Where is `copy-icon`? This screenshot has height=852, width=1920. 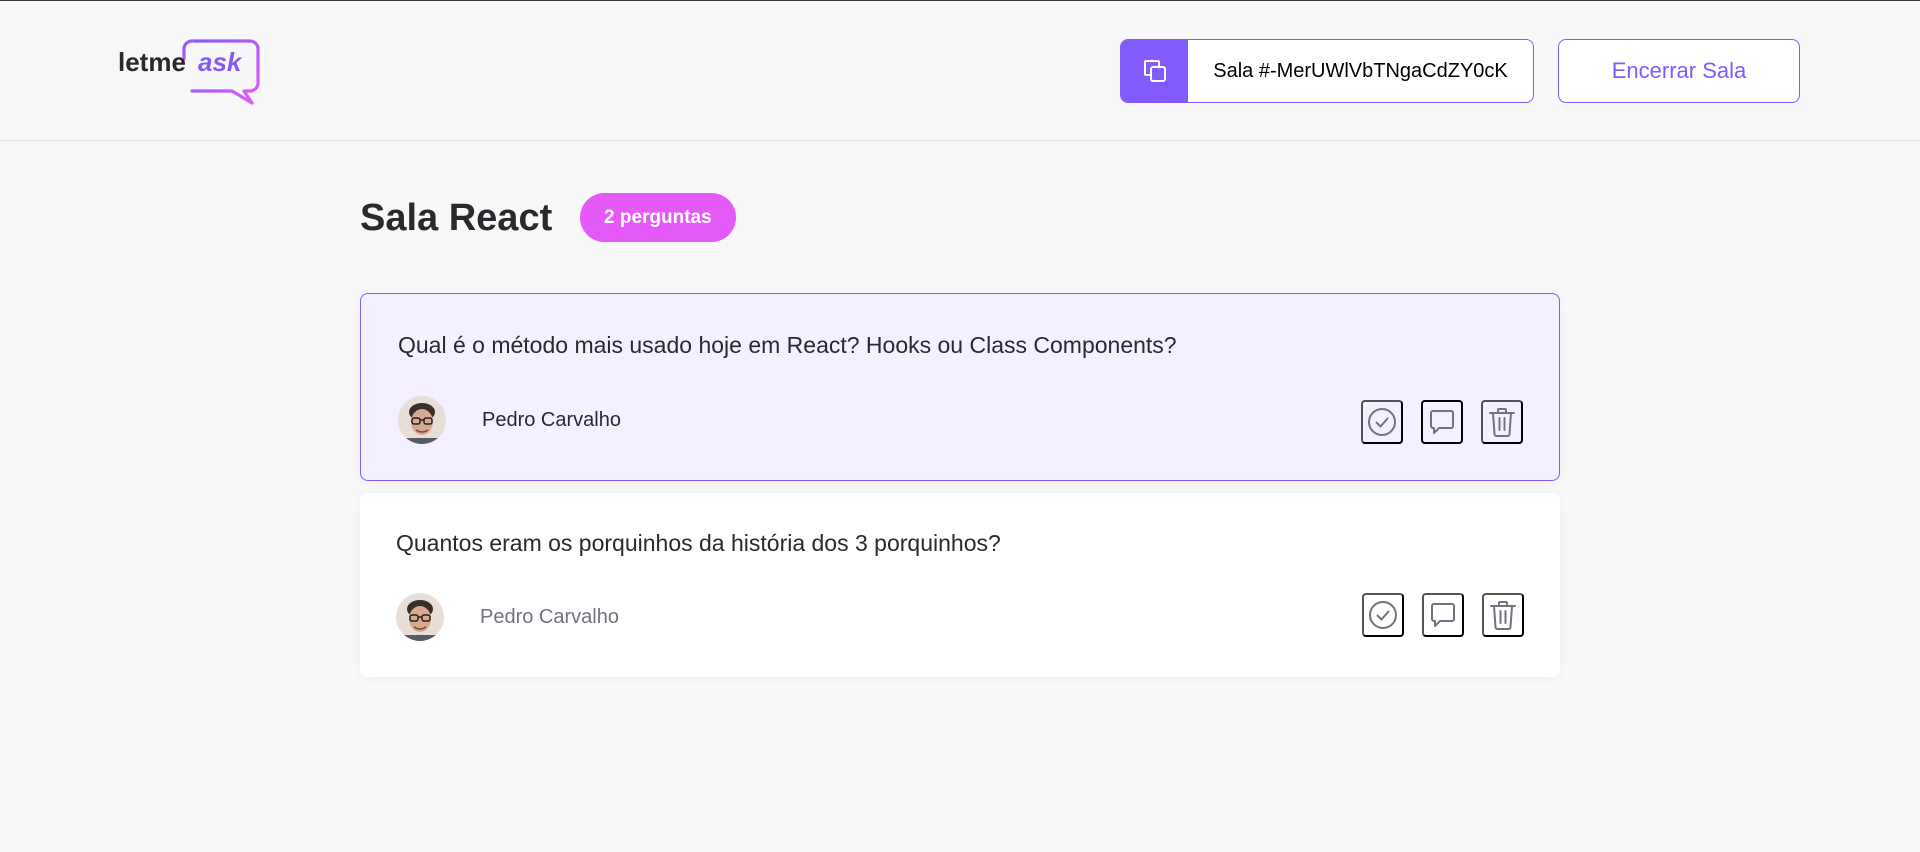
copy-icon is located at coordinates (1154, 71).